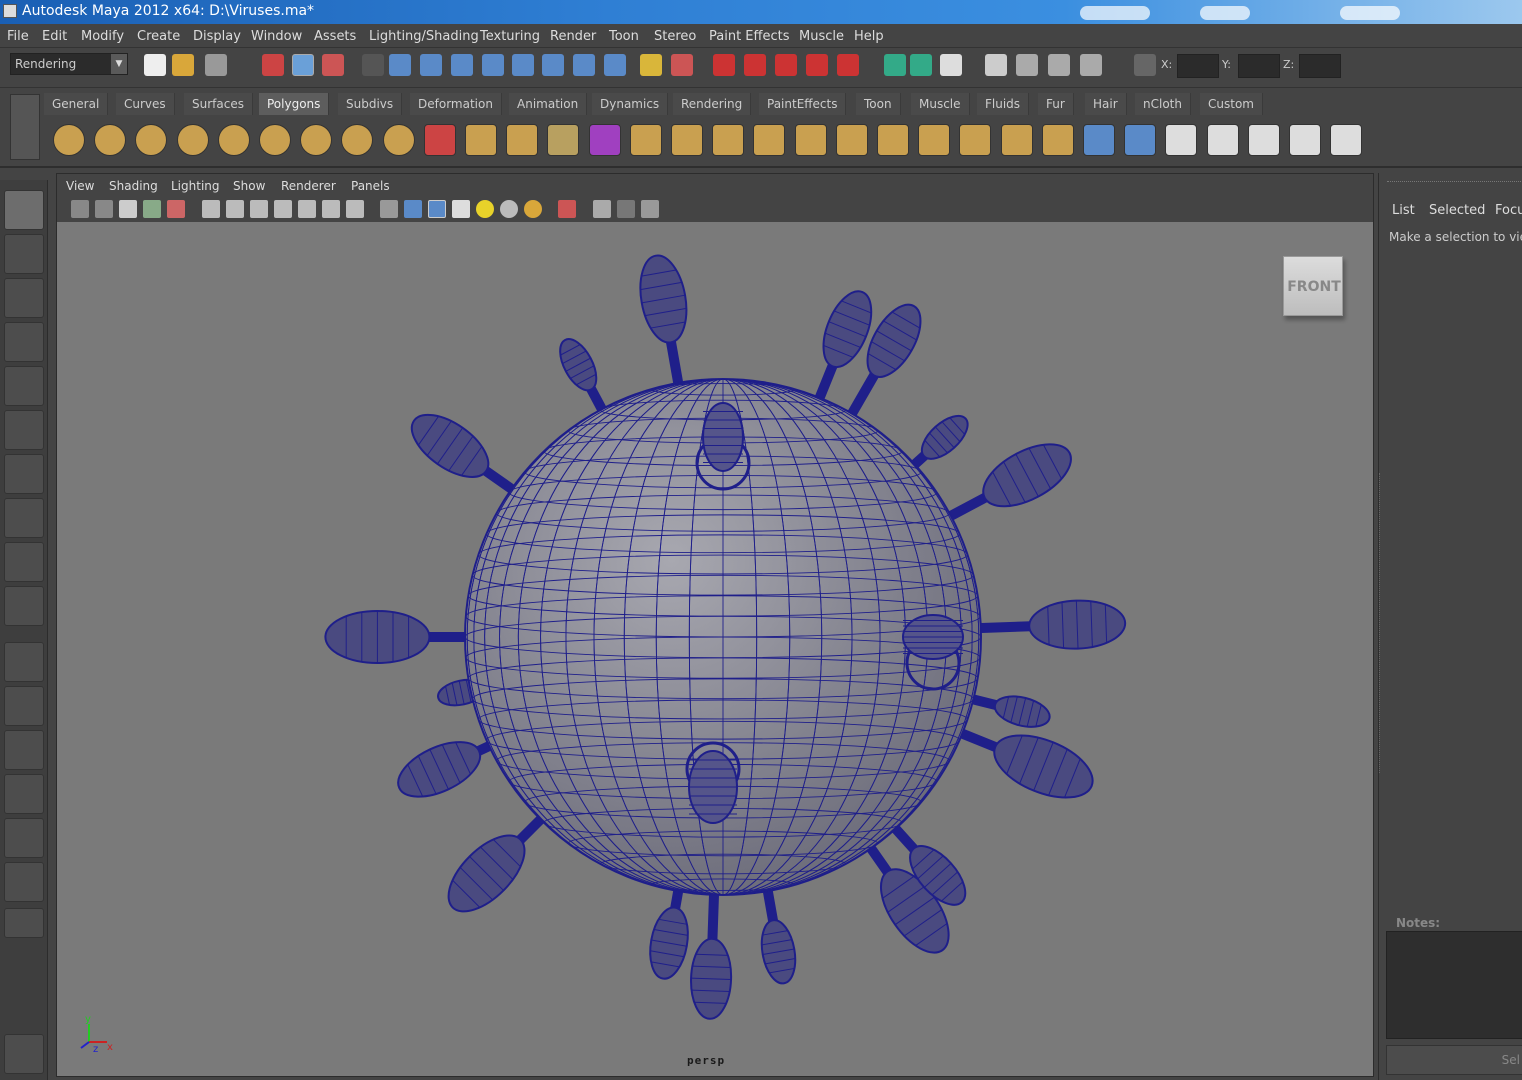 The width and height of the screenshot is (1522, 1080). I want to click on use-all-lights-icon, so click(485, 209).